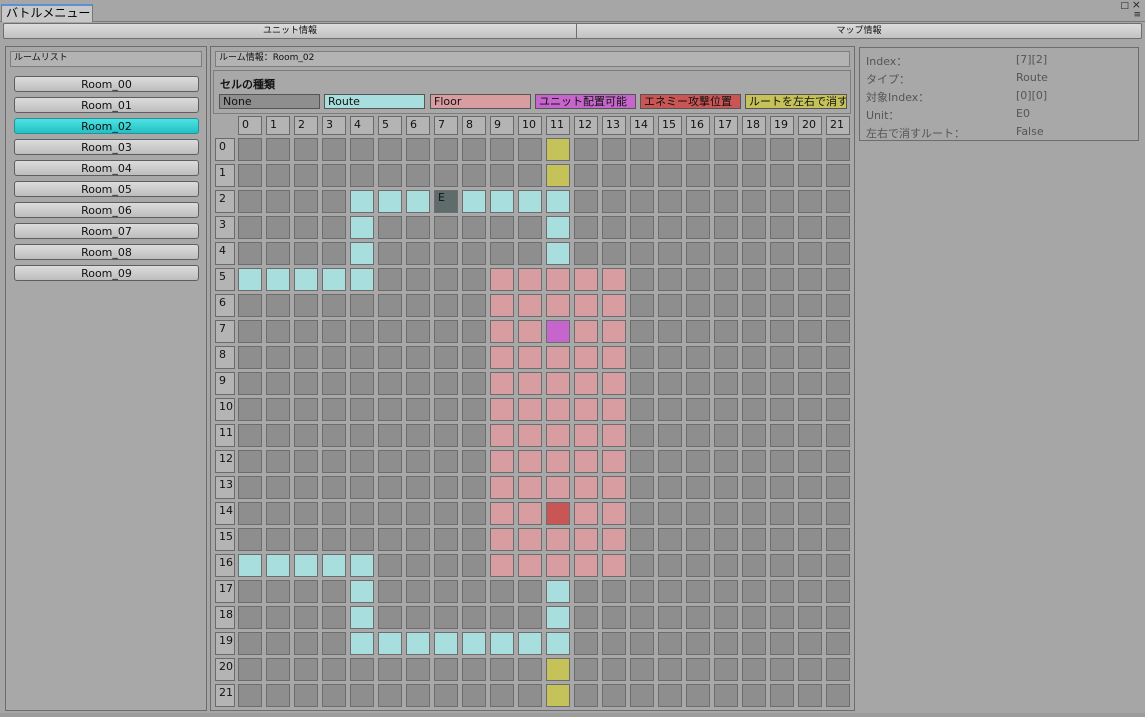  Describe the element at coordinates (106, 273) in the screenshot. I see `room-button-9: Room_09` at that location.